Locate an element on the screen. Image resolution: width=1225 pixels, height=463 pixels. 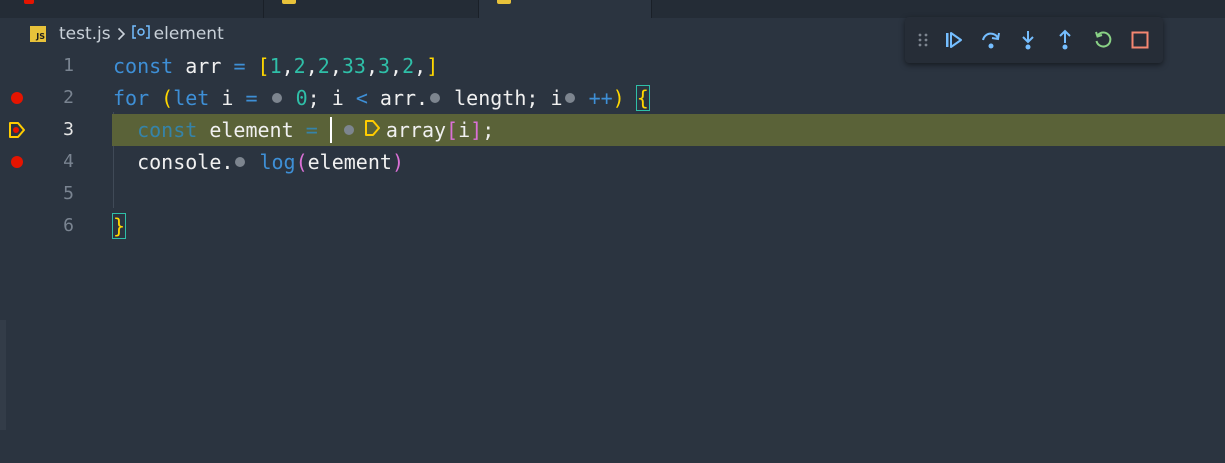
breadcrumb-symbol: element is located at coordinates (189, 34).